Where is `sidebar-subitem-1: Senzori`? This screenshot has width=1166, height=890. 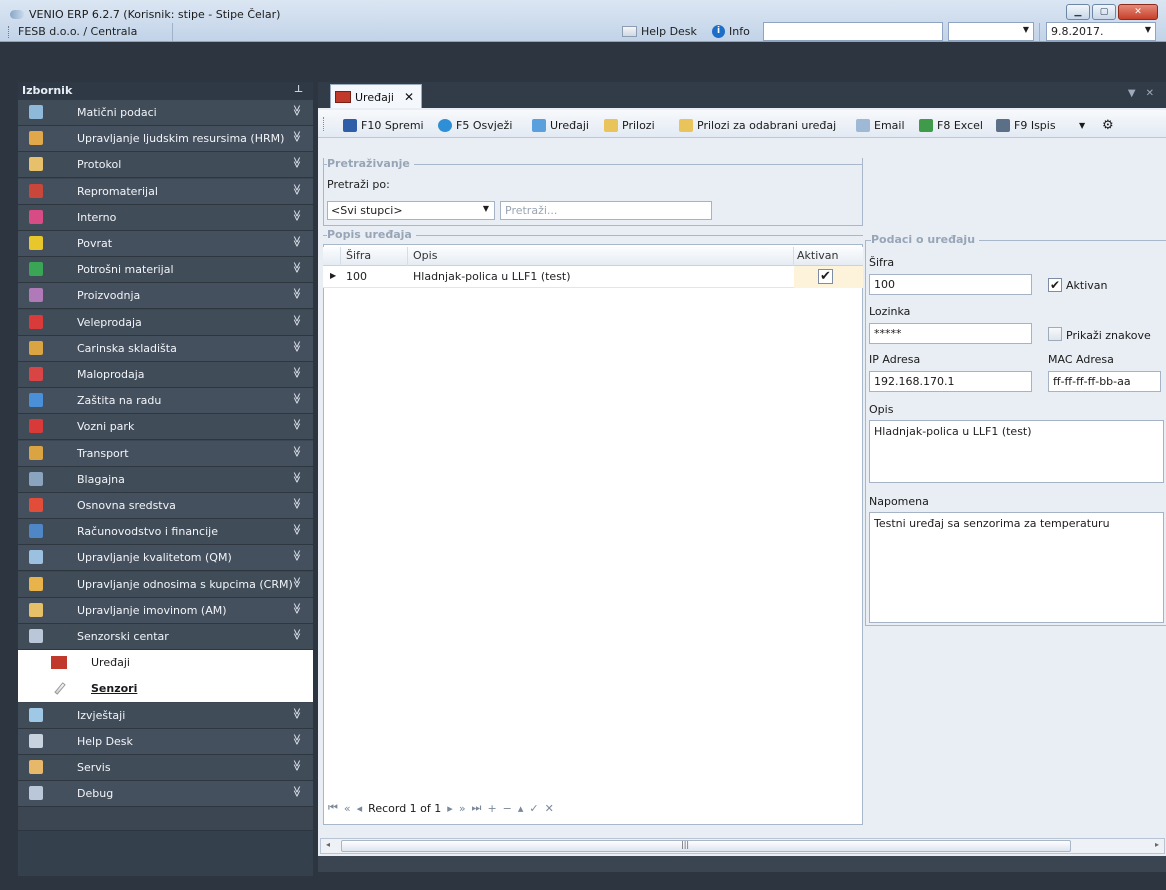 sidebar-subitem-1: Senzori is located at coordinates (165, 689).